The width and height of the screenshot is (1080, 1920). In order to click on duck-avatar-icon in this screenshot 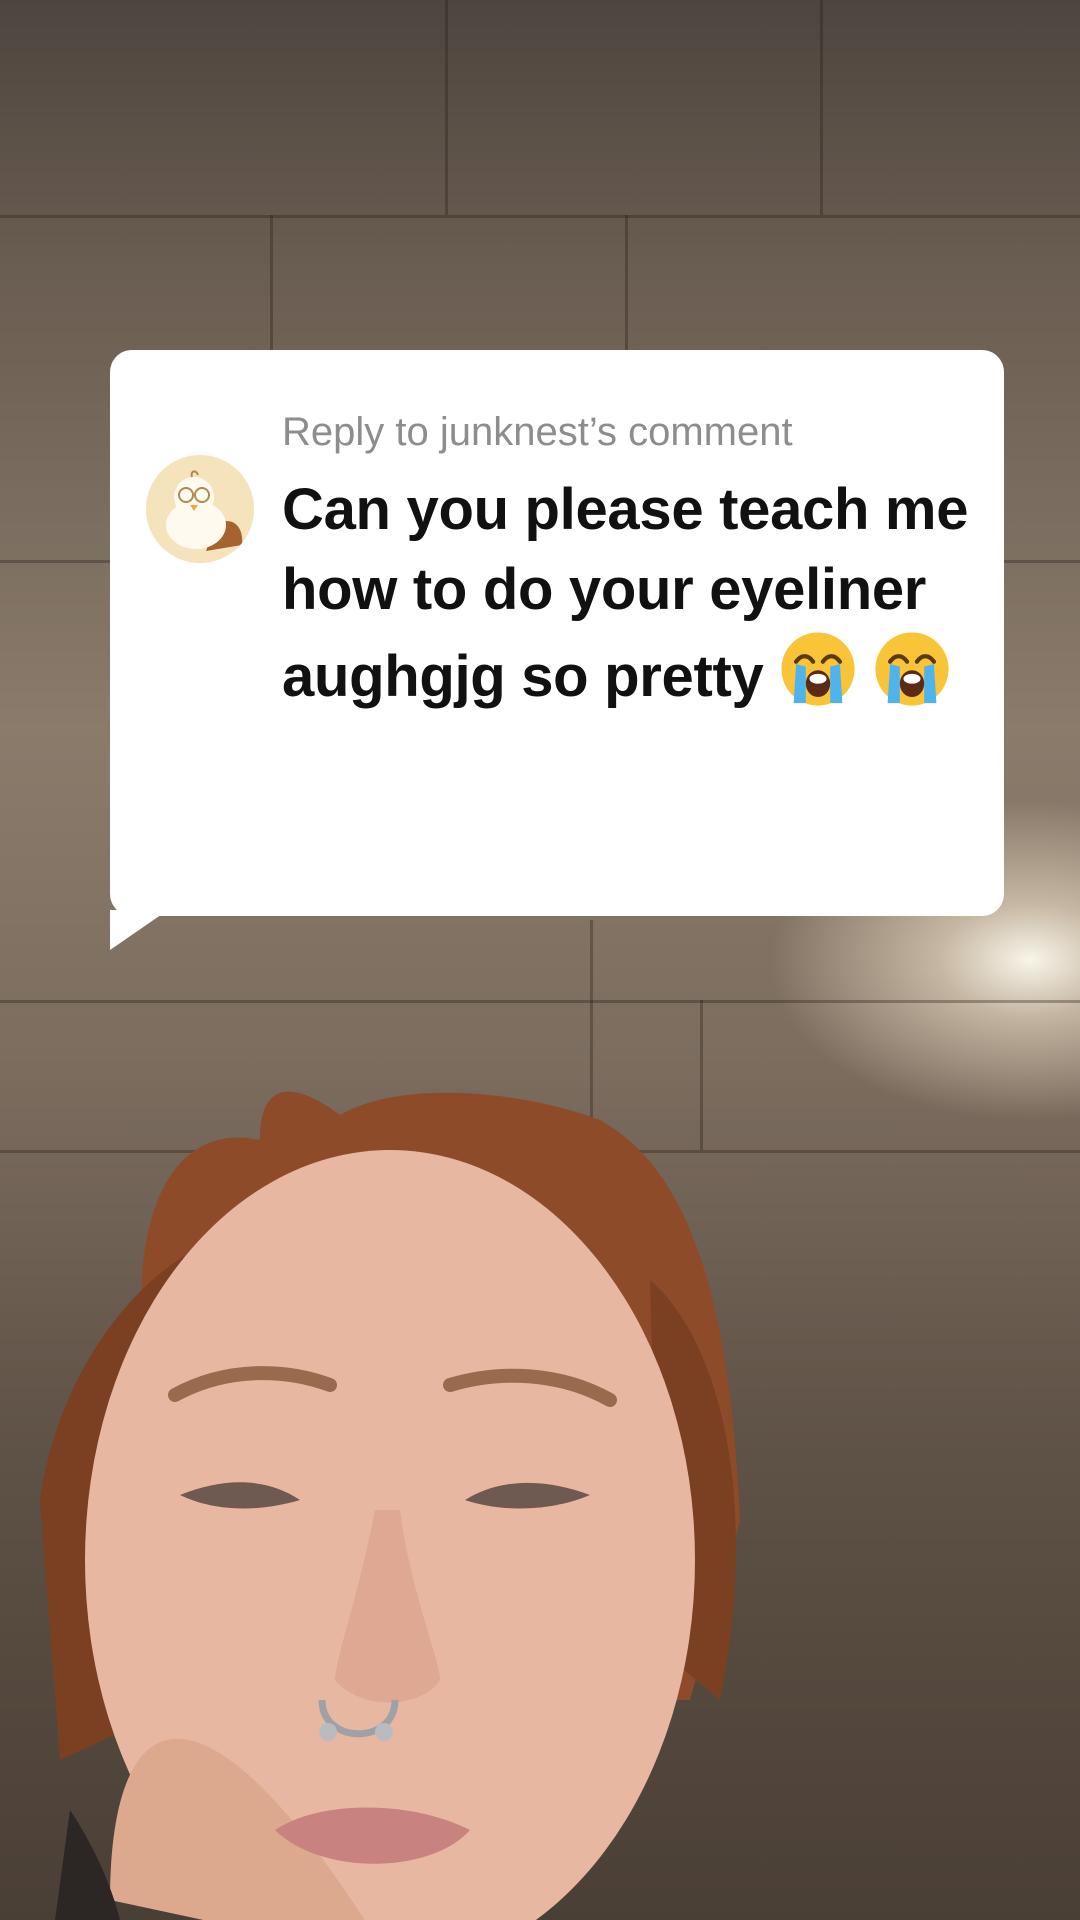, I will do `click(200, 509)`.